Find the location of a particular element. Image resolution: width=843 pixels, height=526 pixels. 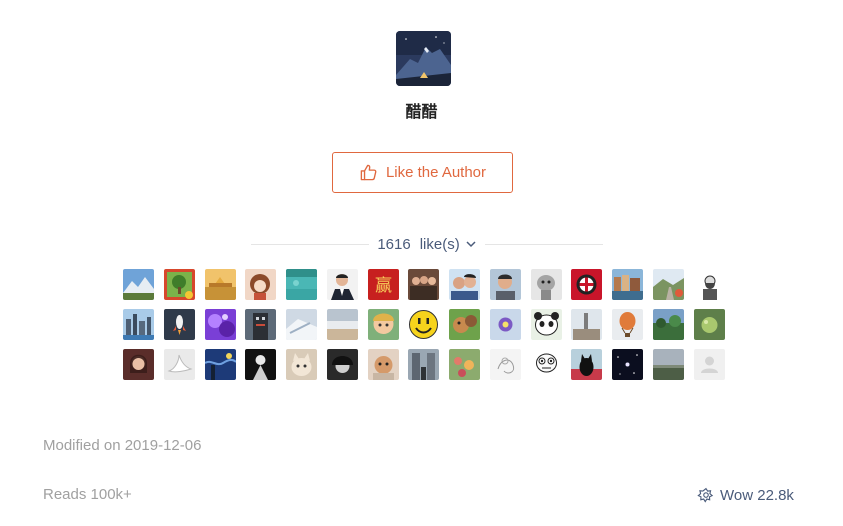

default-avatar-icon is located at coordinates (709, 364).